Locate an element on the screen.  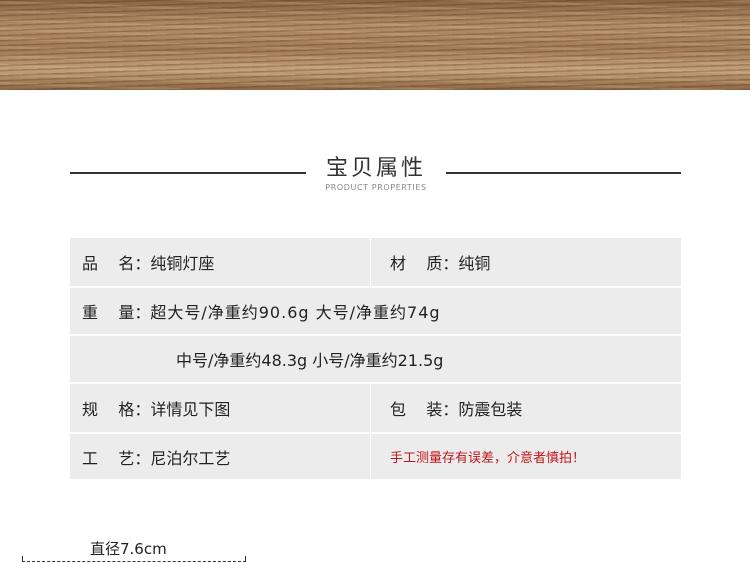
weight-continued: 中号/净重约48.3g 小号/净重约21.5g is located at coordinates (309, 359).